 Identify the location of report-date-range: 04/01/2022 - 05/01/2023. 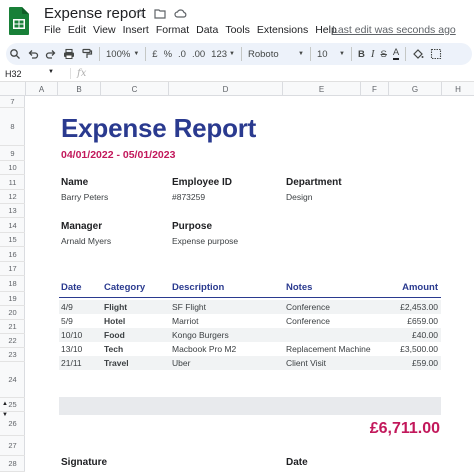
(118, 155).